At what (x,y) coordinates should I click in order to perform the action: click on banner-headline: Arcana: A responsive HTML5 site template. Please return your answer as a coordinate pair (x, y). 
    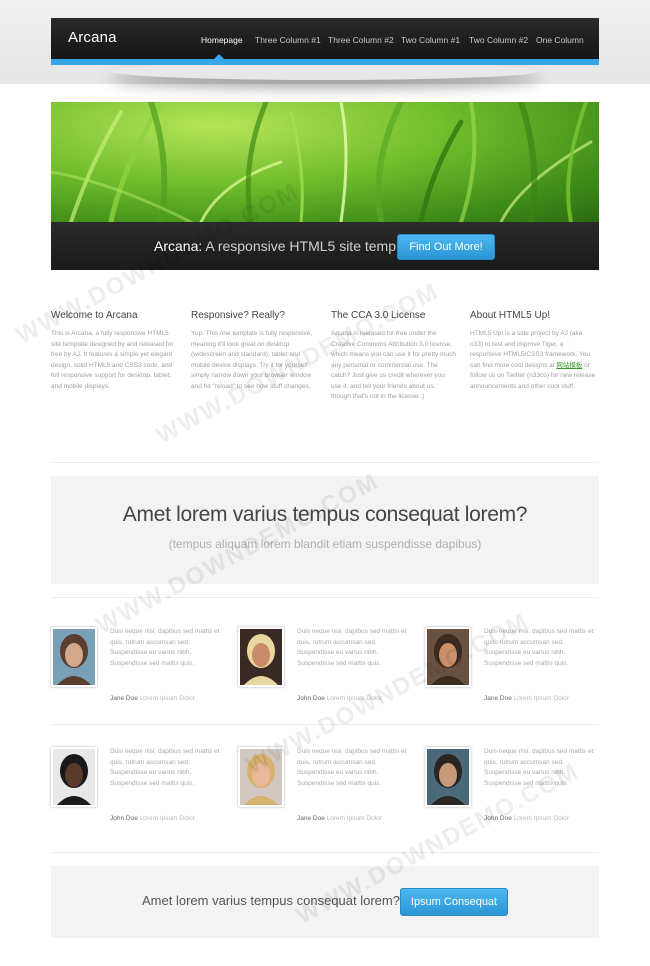
    Looking at the image, I should click on (286, 246).